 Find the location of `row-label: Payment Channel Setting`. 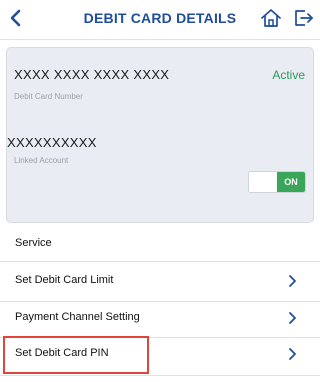

row-label: Payment Channel Setting is located at coordinates (77, 317).